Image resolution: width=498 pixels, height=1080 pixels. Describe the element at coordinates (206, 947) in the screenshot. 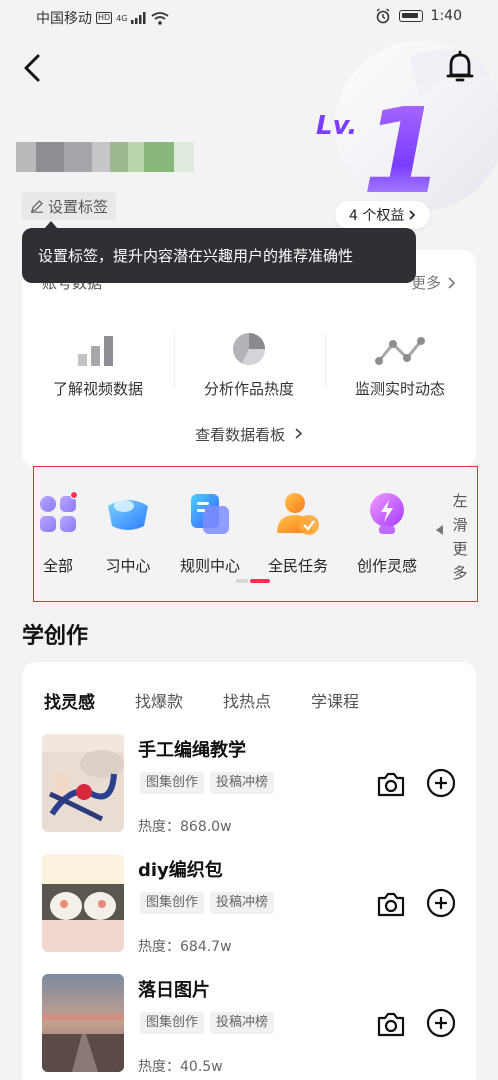

I see `heat-value: 684.7w` at that location.